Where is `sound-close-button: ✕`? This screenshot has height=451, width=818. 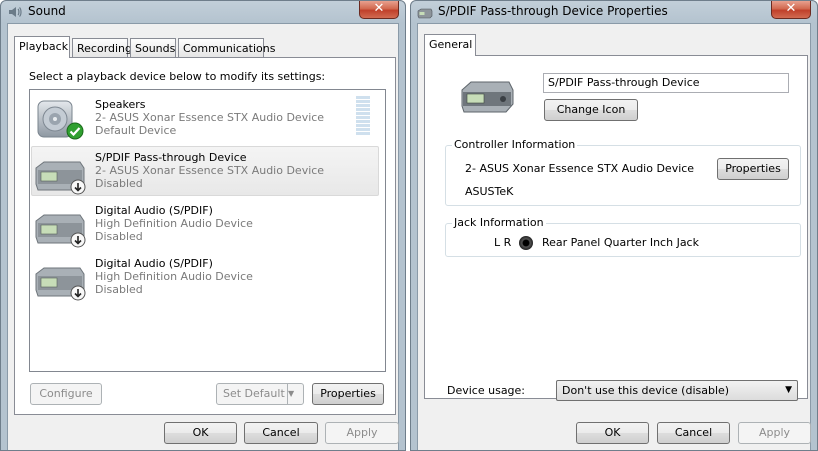
sound-close-button: ✕ is located at coordinates (379, 10).